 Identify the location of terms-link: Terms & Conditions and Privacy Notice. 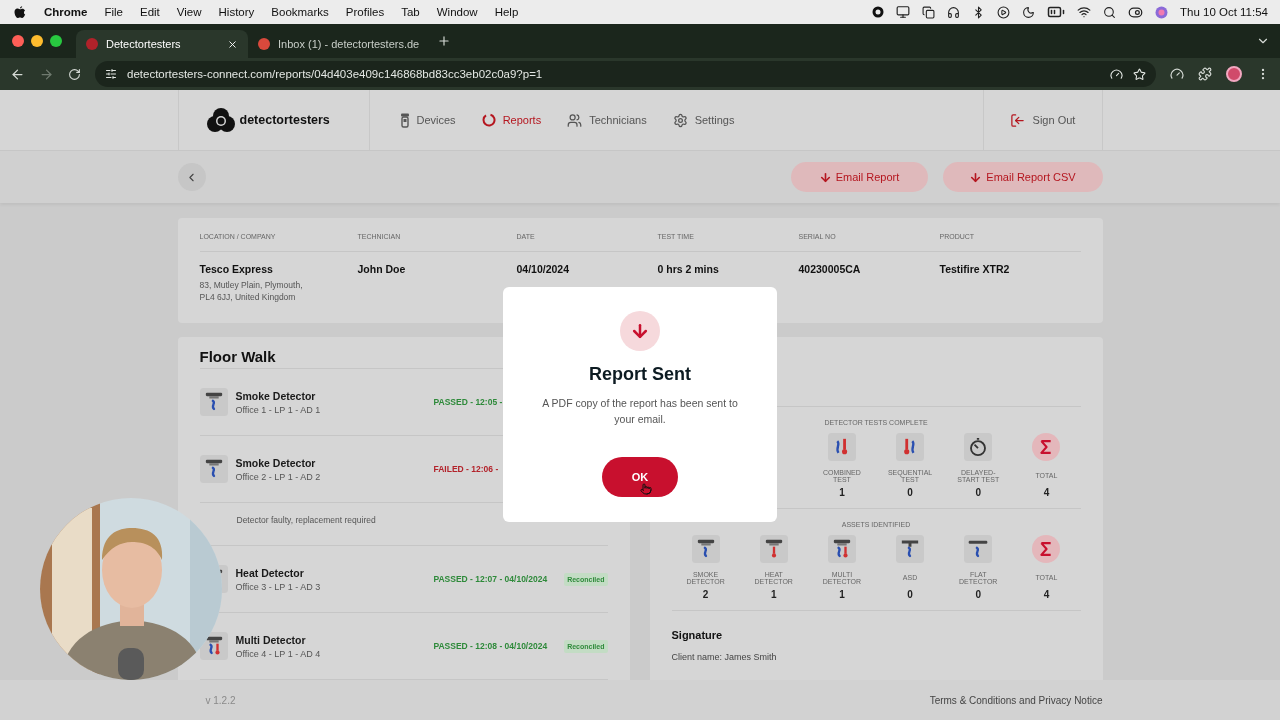
(1016, 700).